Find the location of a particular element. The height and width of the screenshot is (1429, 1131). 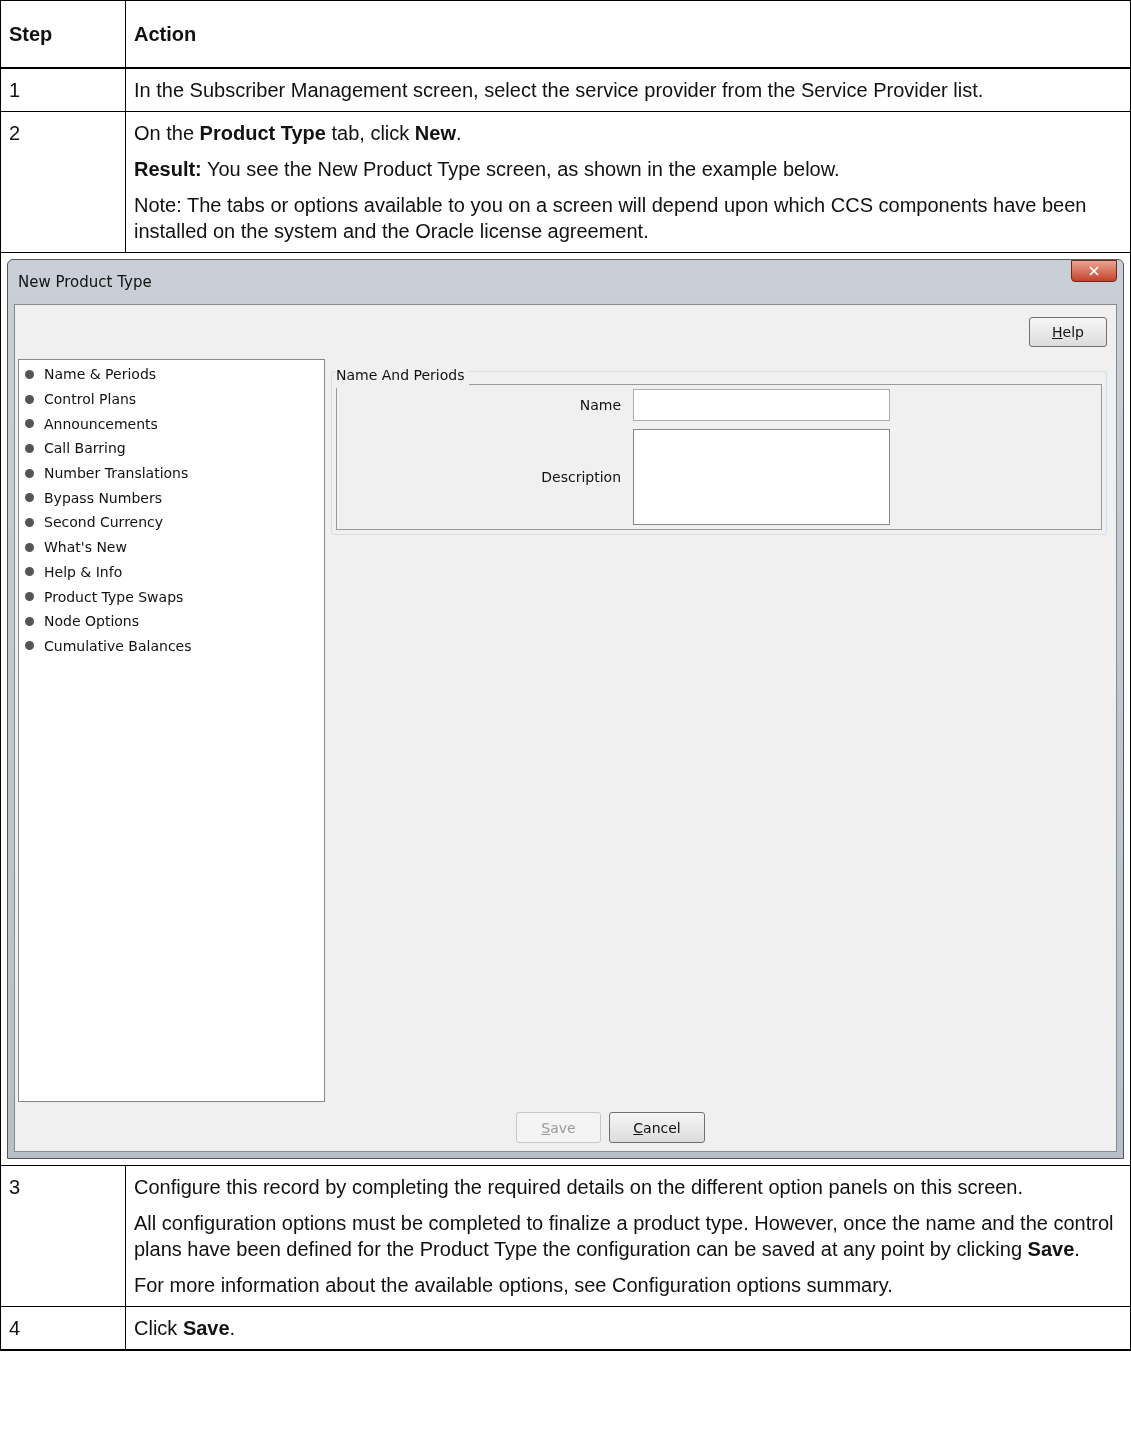

step-number: 1 is located at coordinates (15, 90).